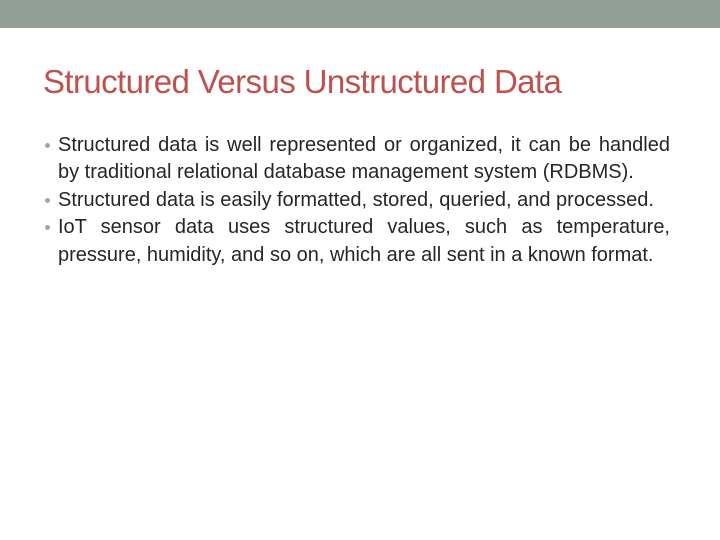 The width and height of the screenshot is (720, 540). Describe the element at coordinates (360, 14) in the screenshot. I see `top-accent-bar` at that location.